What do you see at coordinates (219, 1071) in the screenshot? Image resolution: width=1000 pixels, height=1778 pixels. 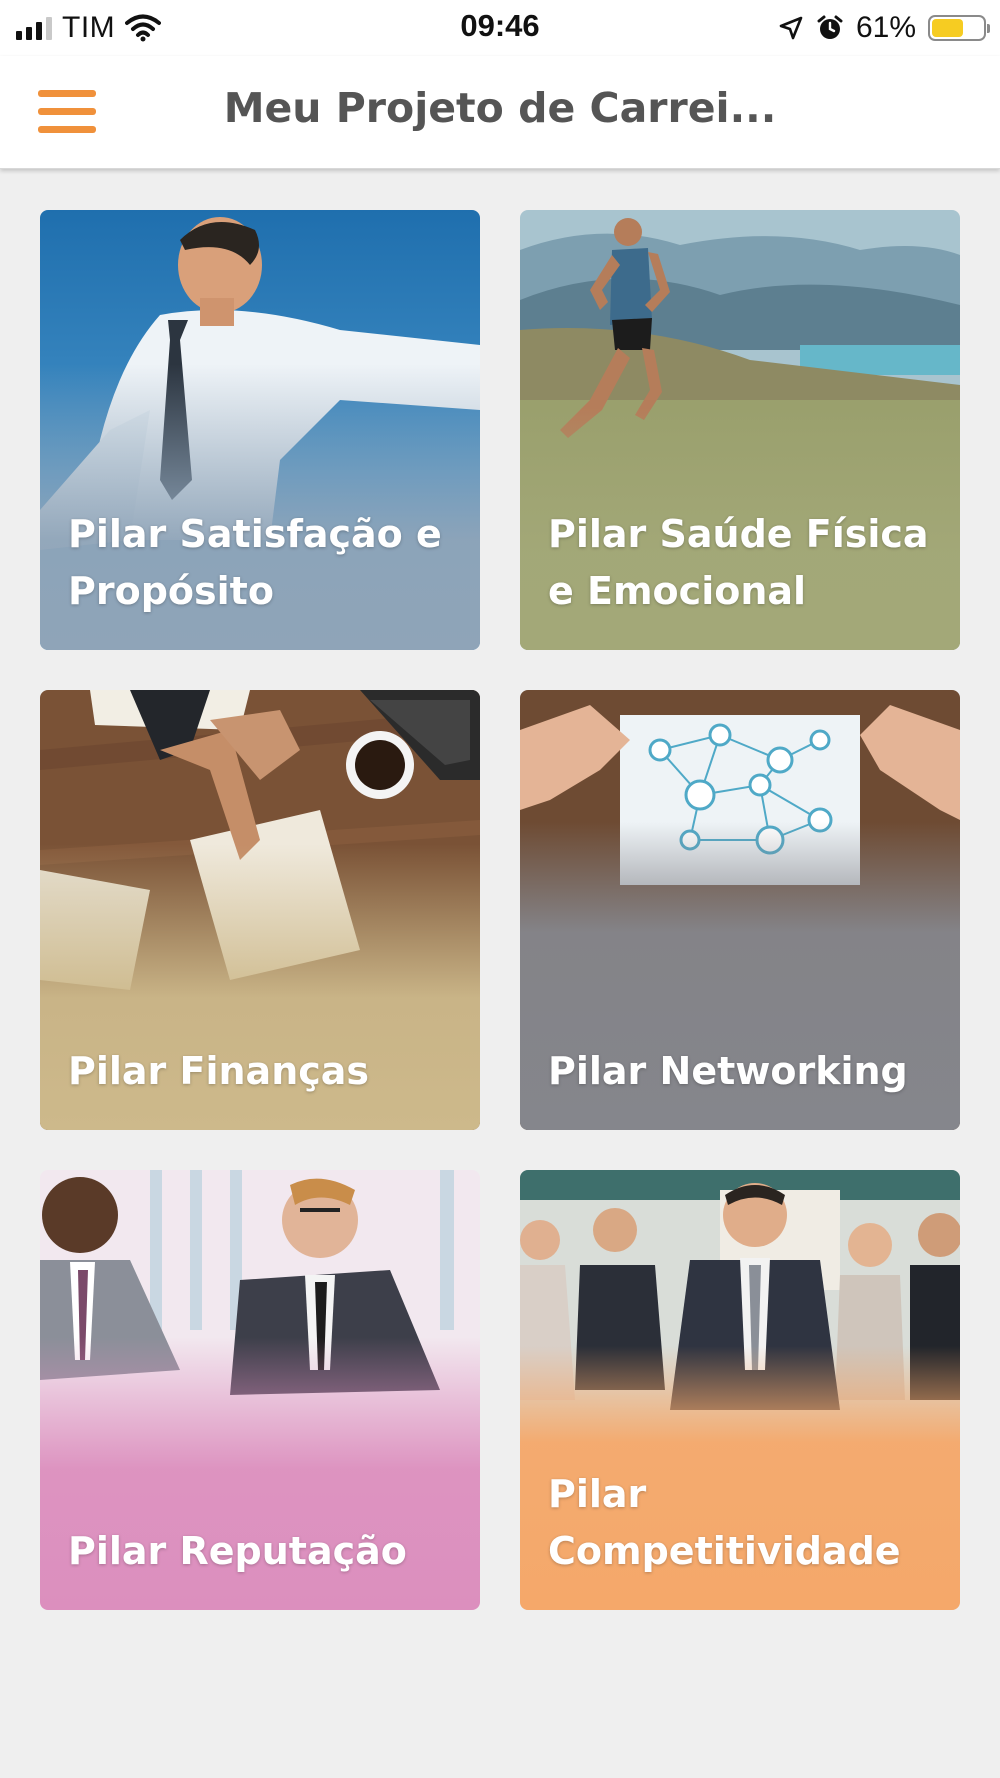 I see `card-label: Pilar Finanças` at bounding box center [219, 1071].